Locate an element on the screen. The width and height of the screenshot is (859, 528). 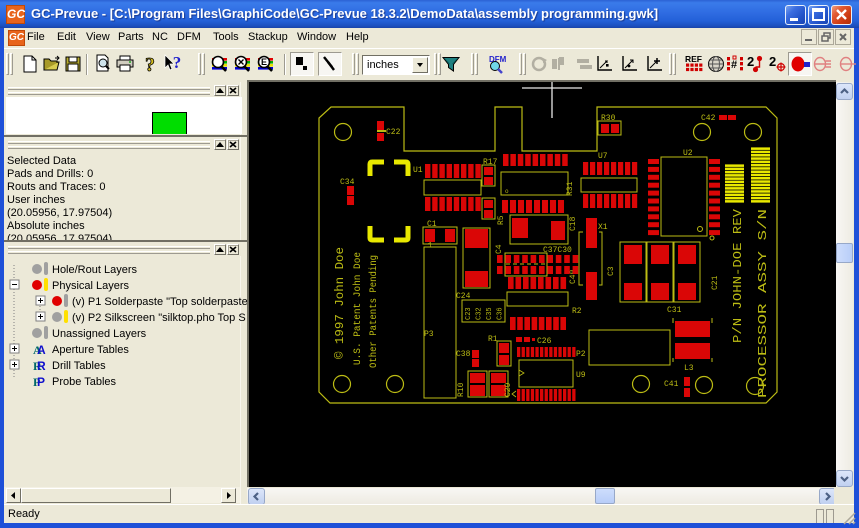
svg-text: Probe Tables is located at coordinates (84, 382).